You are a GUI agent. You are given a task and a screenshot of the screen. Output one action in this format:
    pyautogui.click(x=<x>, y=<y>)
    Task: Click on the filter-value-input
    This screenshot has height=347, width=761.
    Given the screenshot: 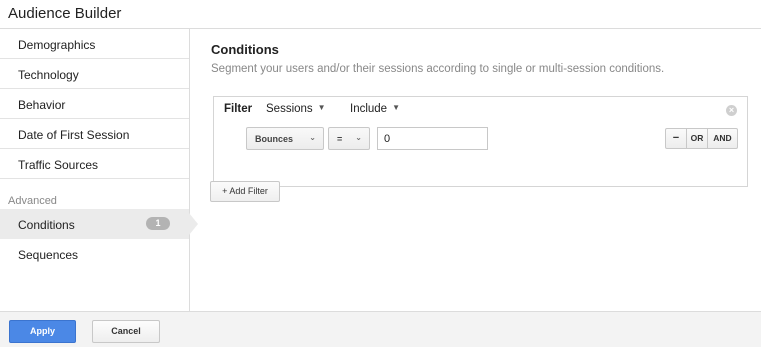 What is the action you would take?
    pyautogui.click(x=432, y=138)
    